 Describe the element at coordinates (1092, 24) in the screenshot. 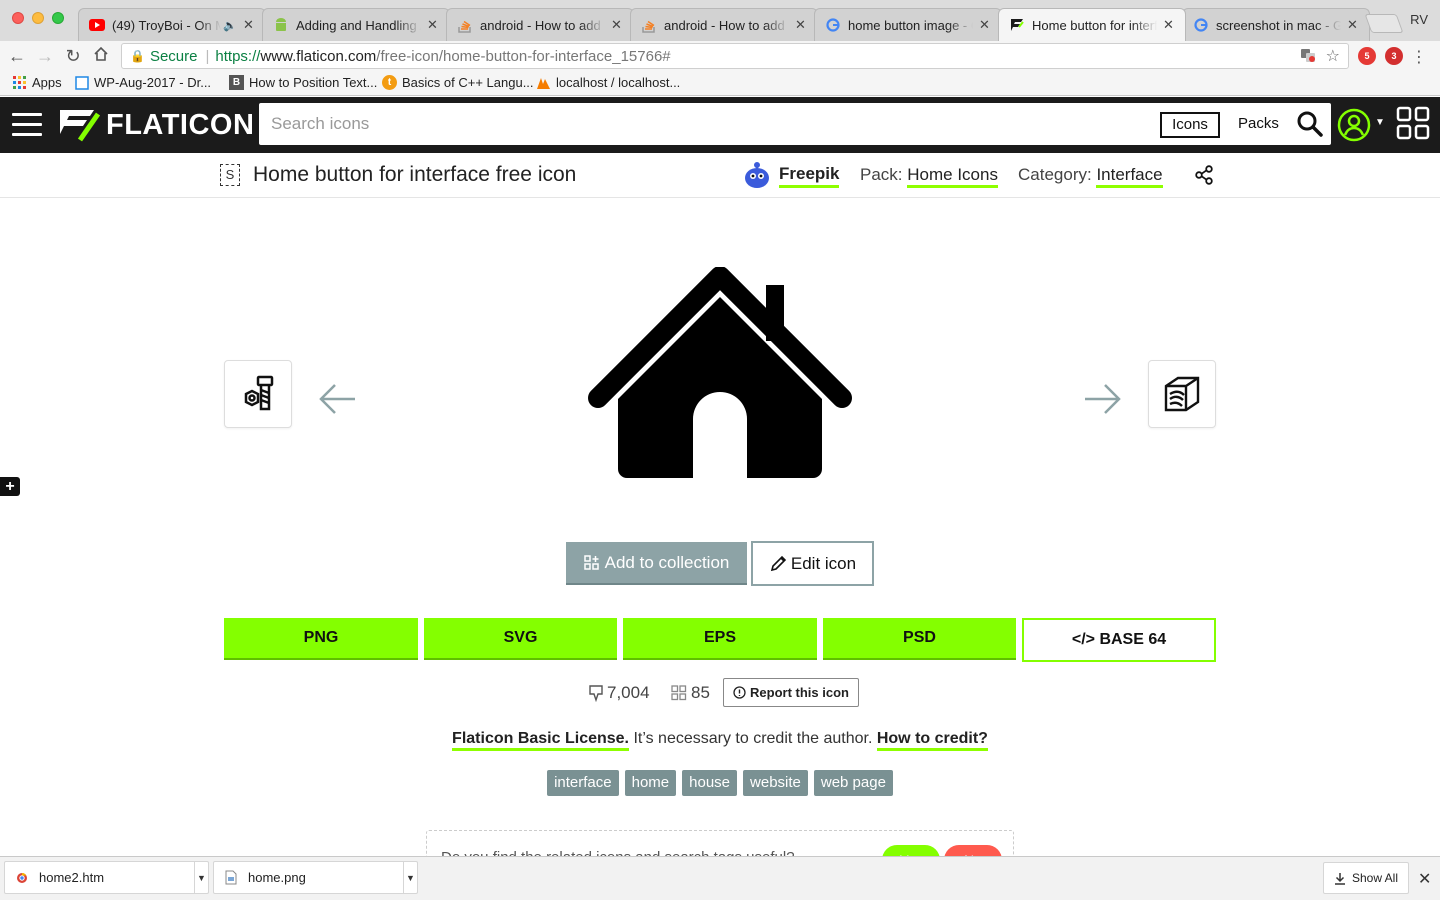

I see `browser-tab-active: Home button for interfa ✕` at that location.